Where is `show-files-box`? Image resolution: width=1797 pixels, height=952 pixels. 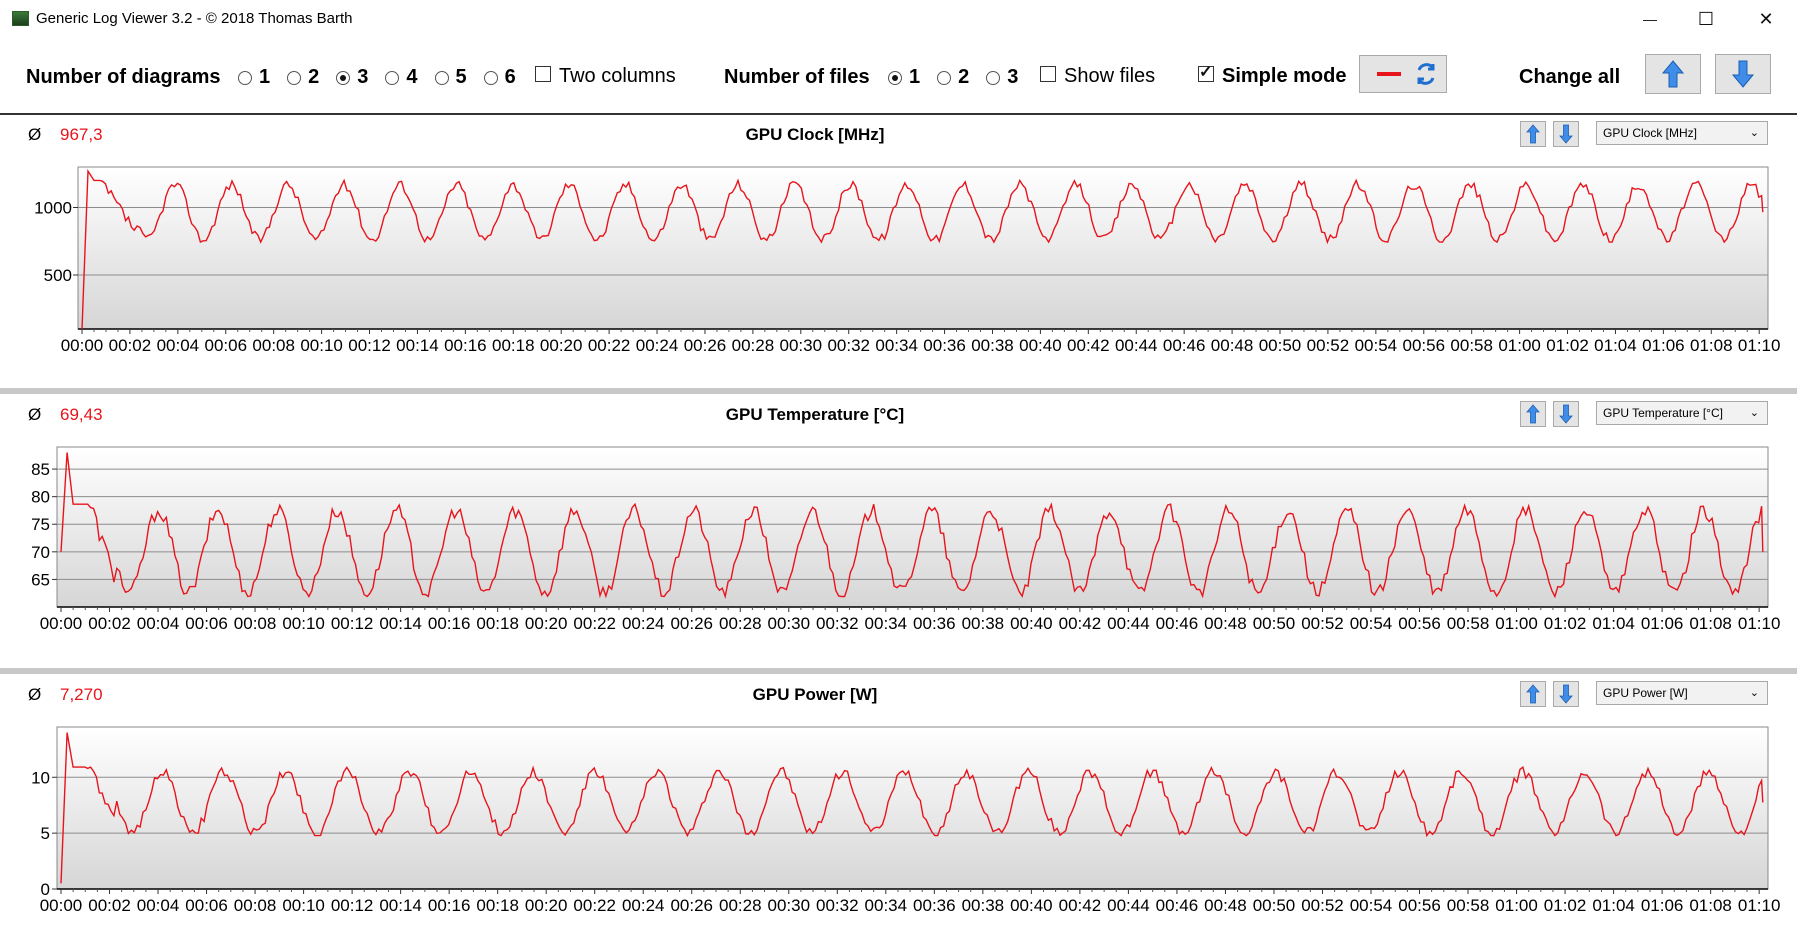
show-files-box is located at coordinates (1048, 73).